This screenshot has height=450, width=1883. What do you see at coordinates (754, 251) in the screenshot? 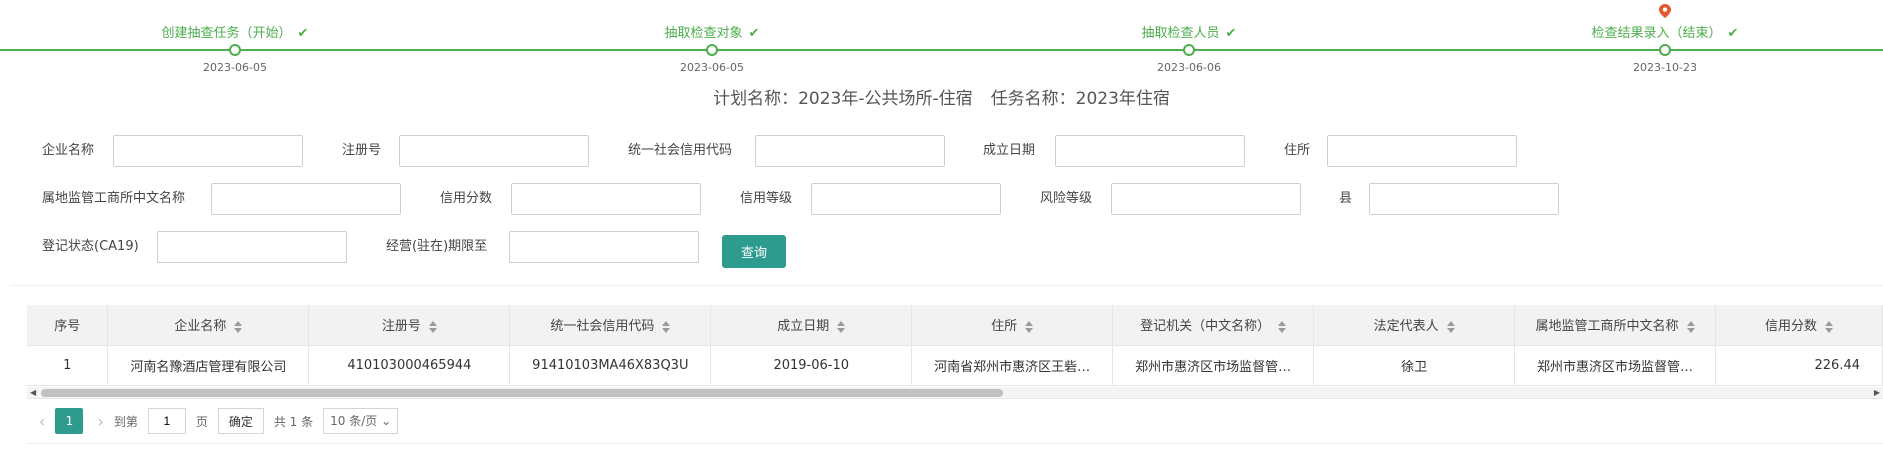
I see `query-button: 查询` at bounding box center [754, 251].